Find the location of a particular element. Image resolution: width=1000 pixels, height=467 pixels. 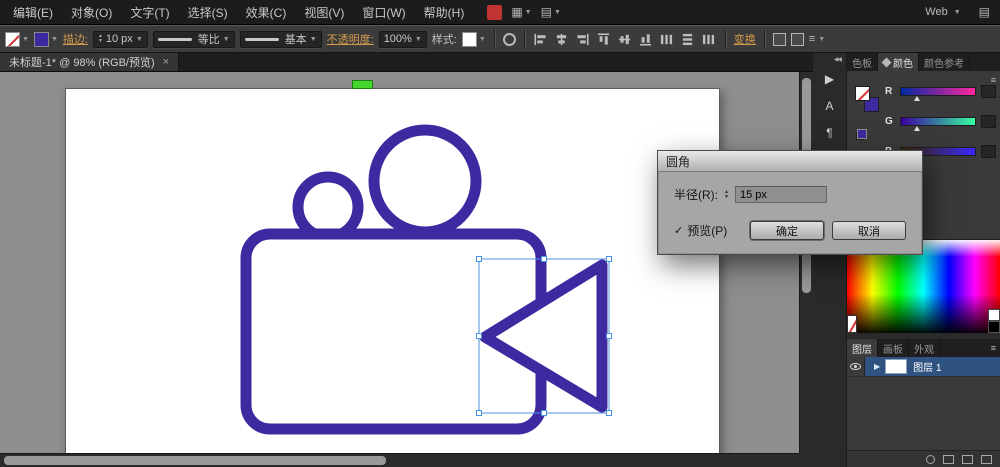

blue-channel-value is located at coordinates (988, 151).